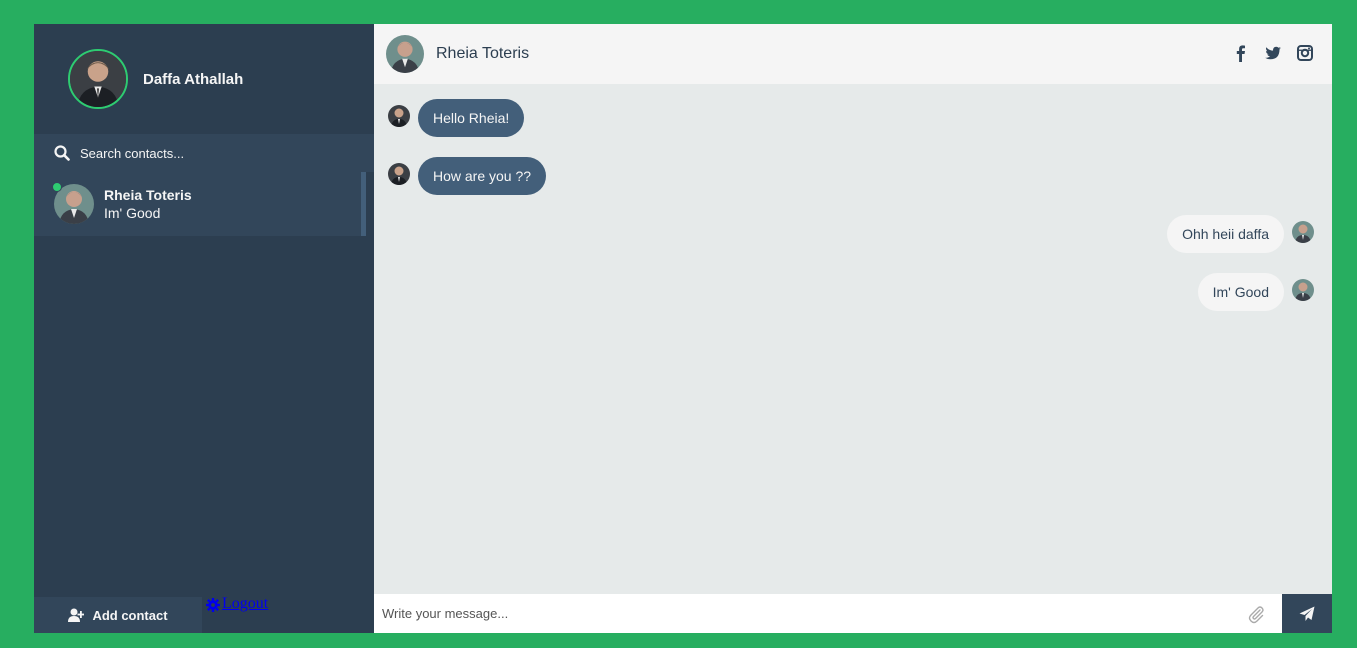 The height and width of the screenshot is (648, 1357). What do you see at coordinates (98, 79) in the screenshot?
I see `profile-avatar` at bounding box center [98, 79].